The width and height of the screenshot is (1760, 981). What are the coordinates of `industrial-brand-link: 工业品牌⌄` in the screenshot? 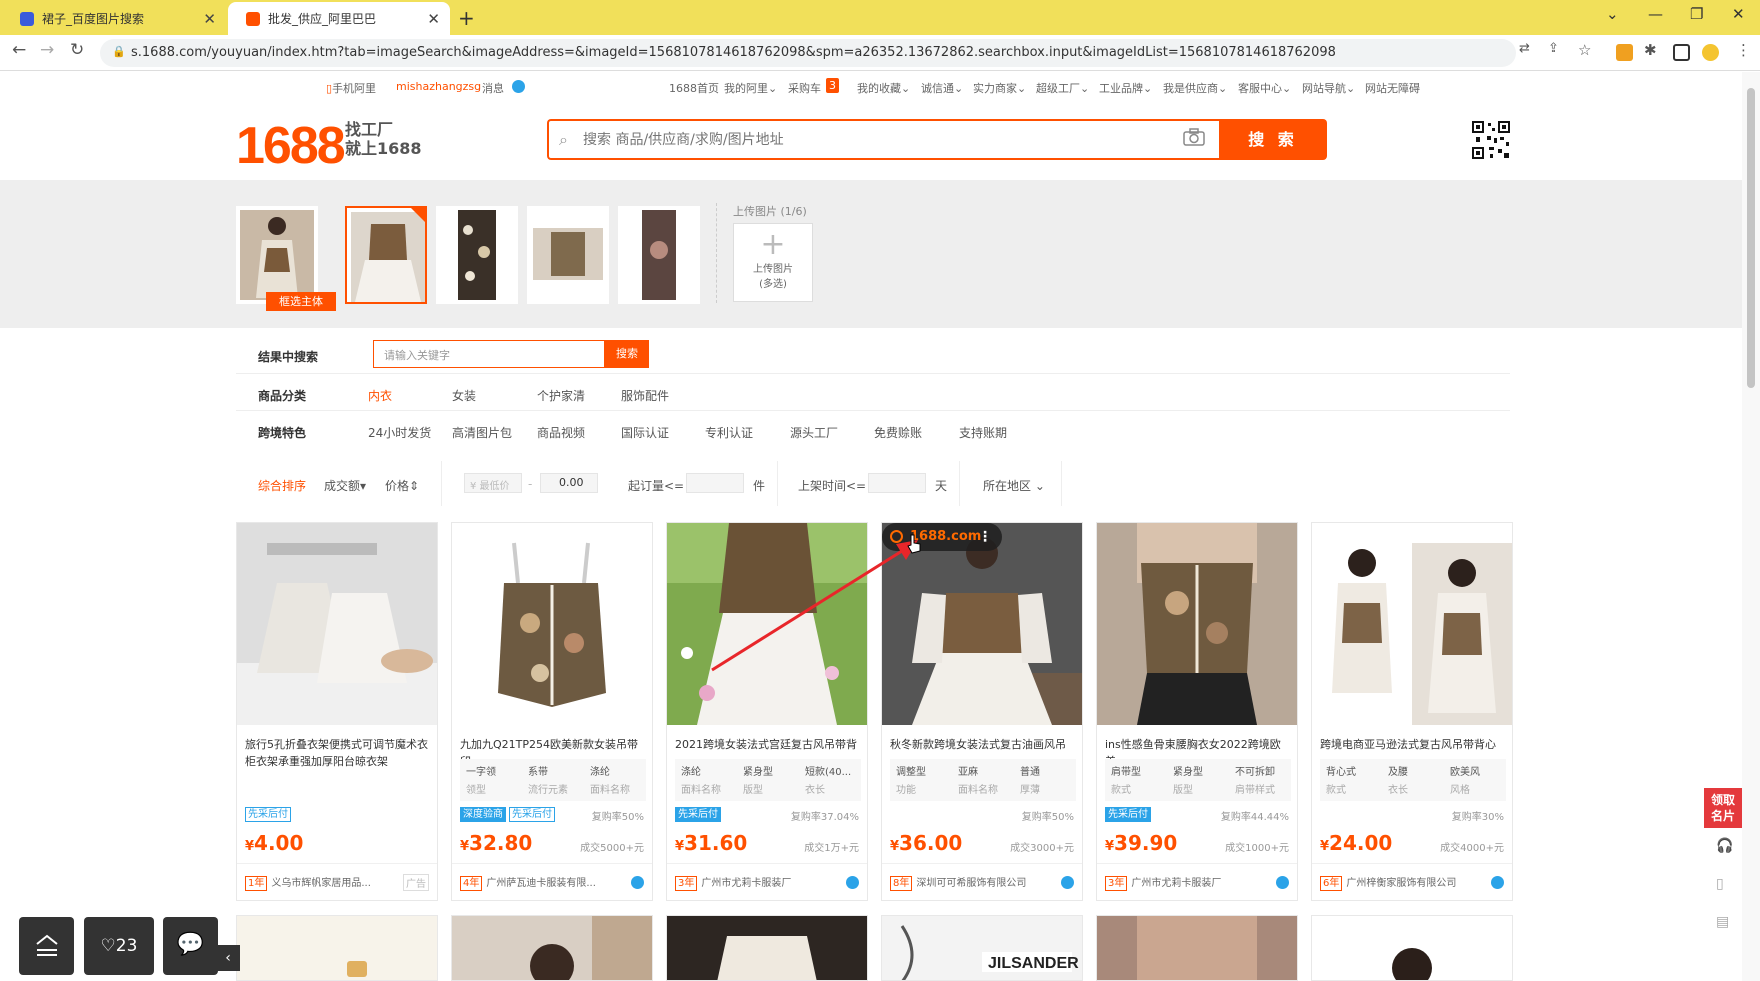 It's located at (1125, 88).